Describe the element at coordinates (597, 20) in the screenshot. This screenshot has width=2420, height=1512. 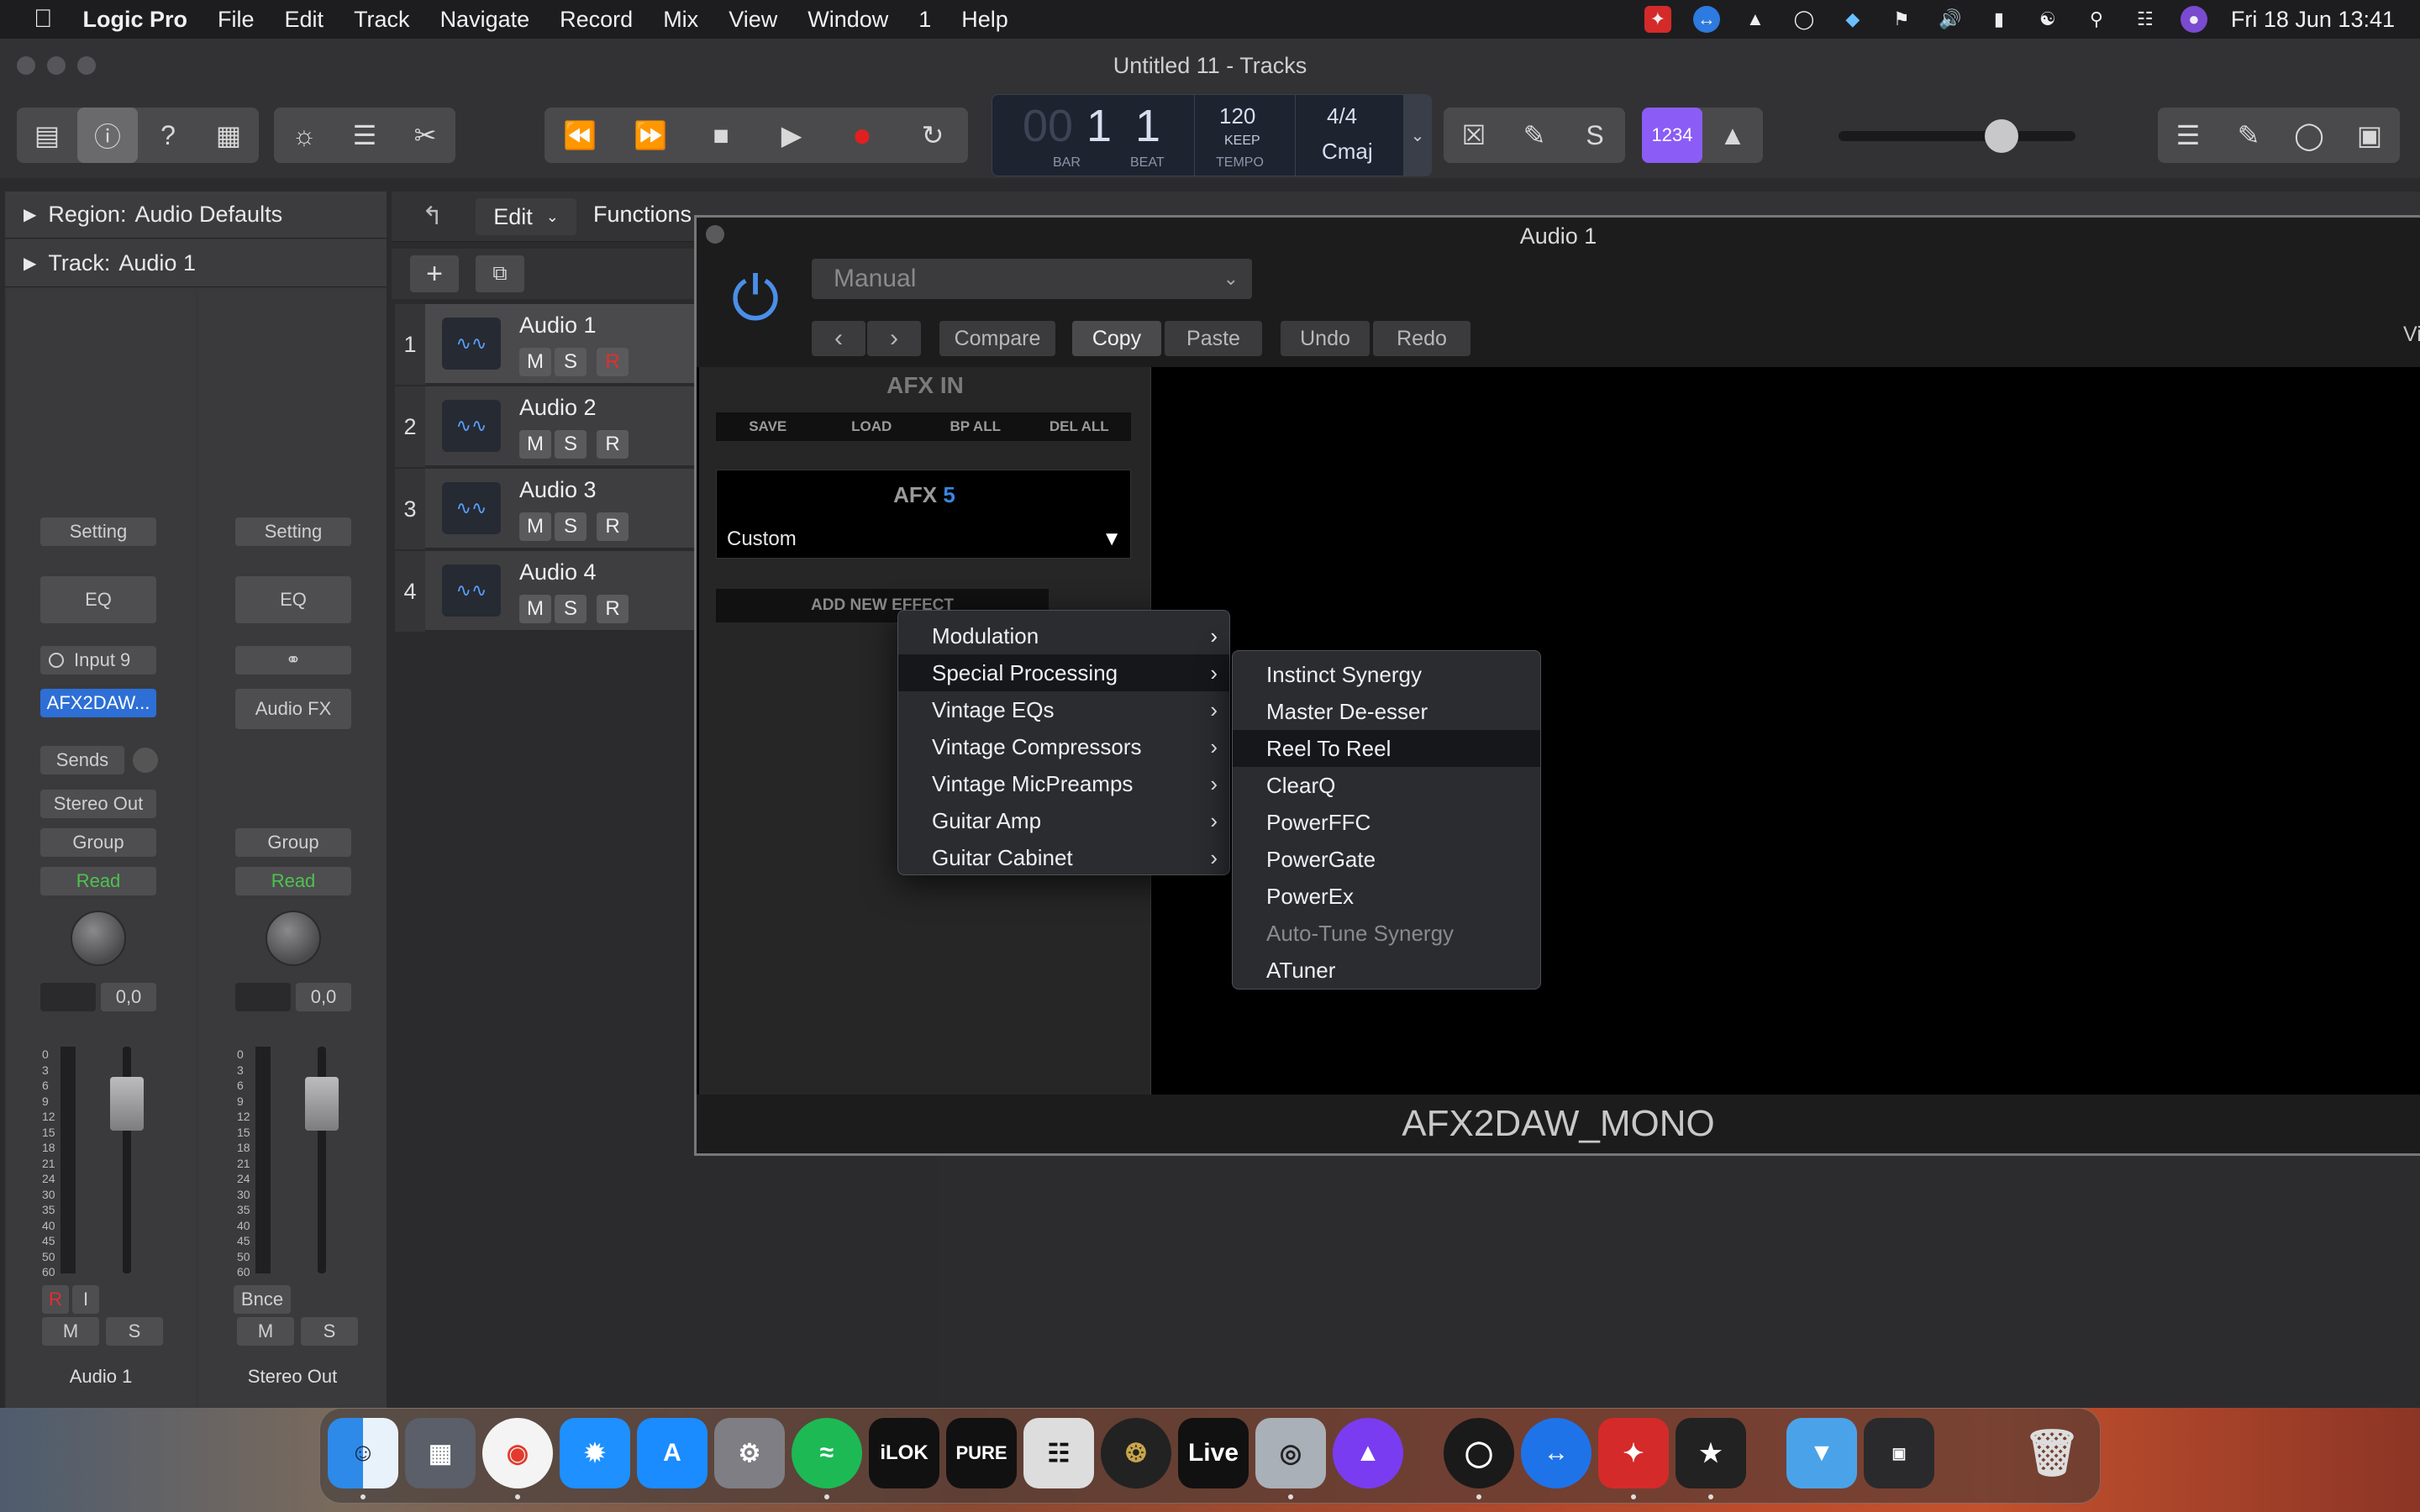
I see `menu-record: Record` at that location.